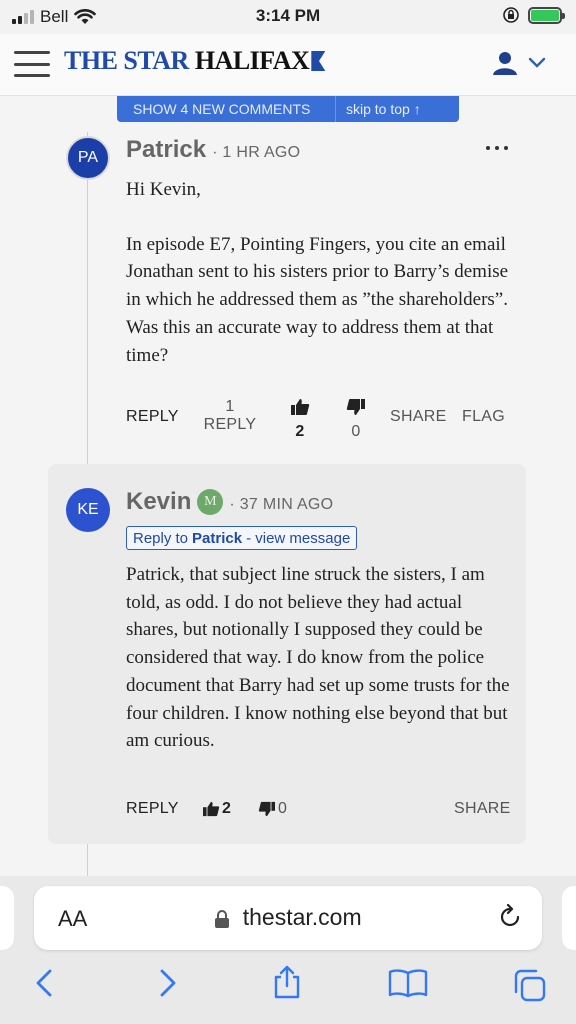  Describe the element at coordinates (7, 918) in the screenshot. I see `prev-tab-card` at that location.